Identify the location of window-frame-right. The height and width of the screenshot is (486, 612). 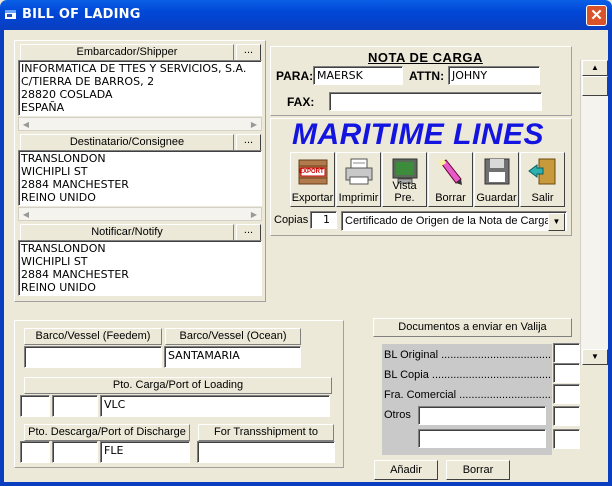
(610, 258).